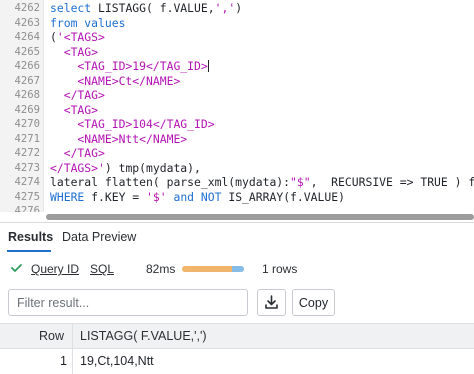 This screenshot has height=374, width=474. I want to click on string-literal: '<TAGS>, so click(80, 37).